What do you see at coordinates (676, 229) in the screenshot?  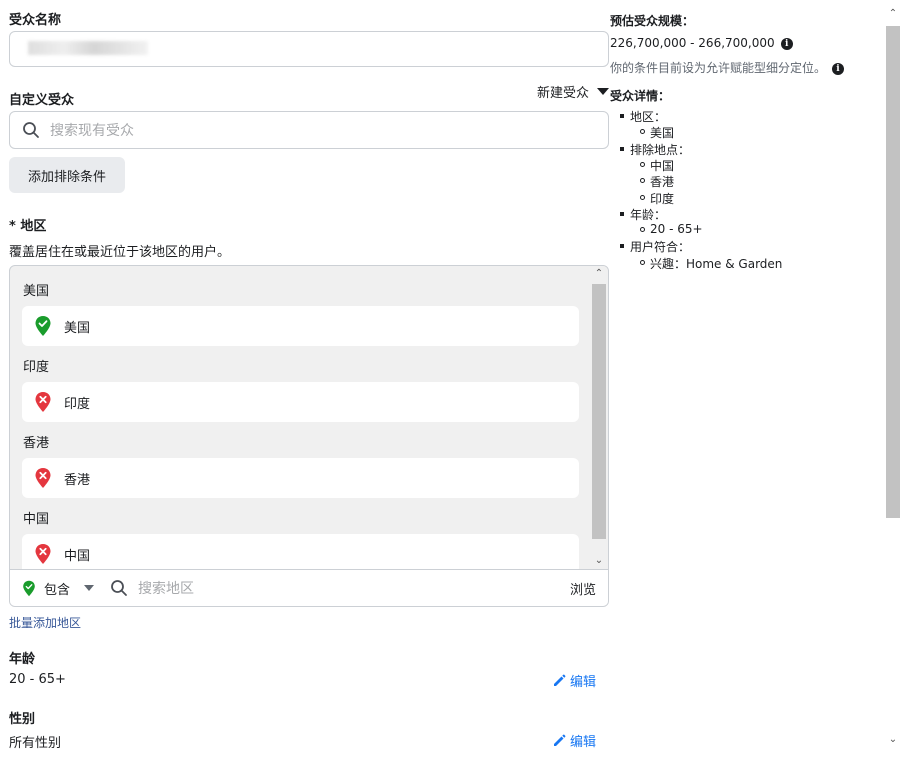 I see `details-age-item: 20 - 65+` at bounding box center [676, 229].